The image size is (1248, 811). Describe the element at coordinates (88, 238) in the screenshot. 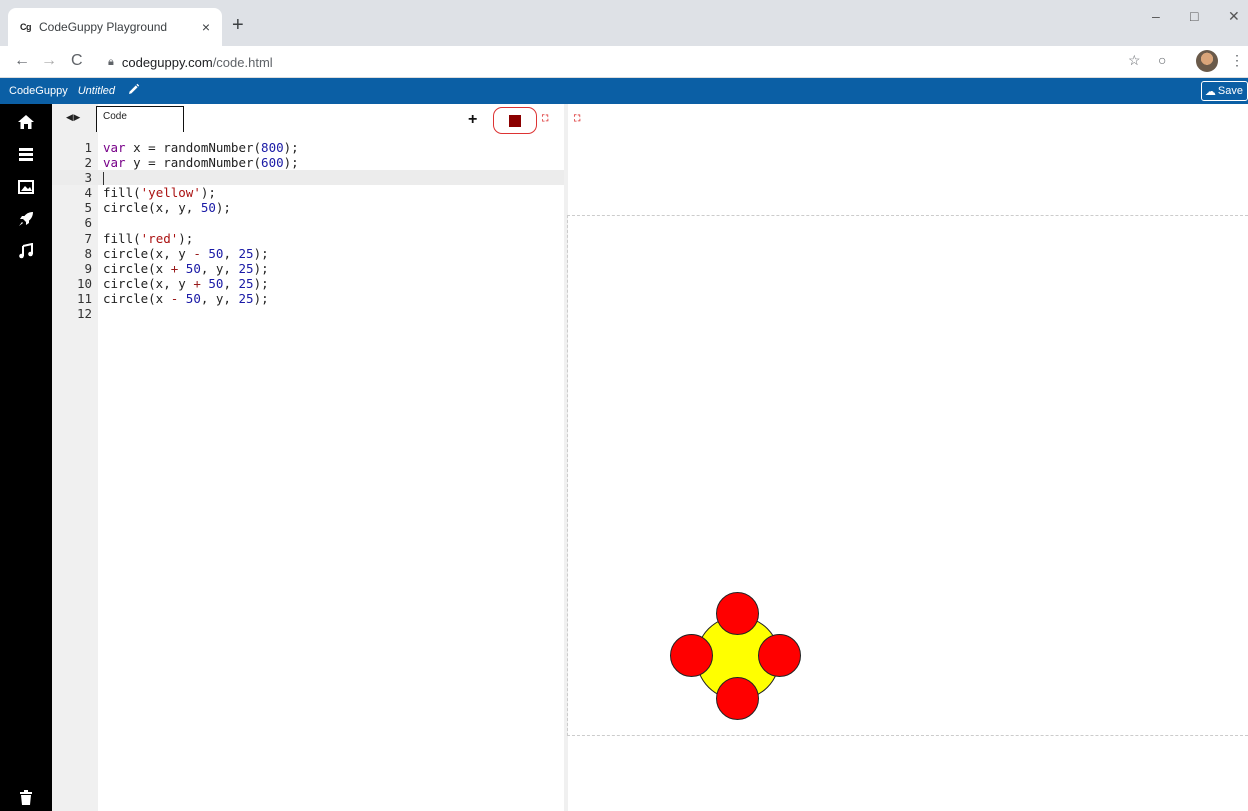

I see `line-number: 7` at that location.